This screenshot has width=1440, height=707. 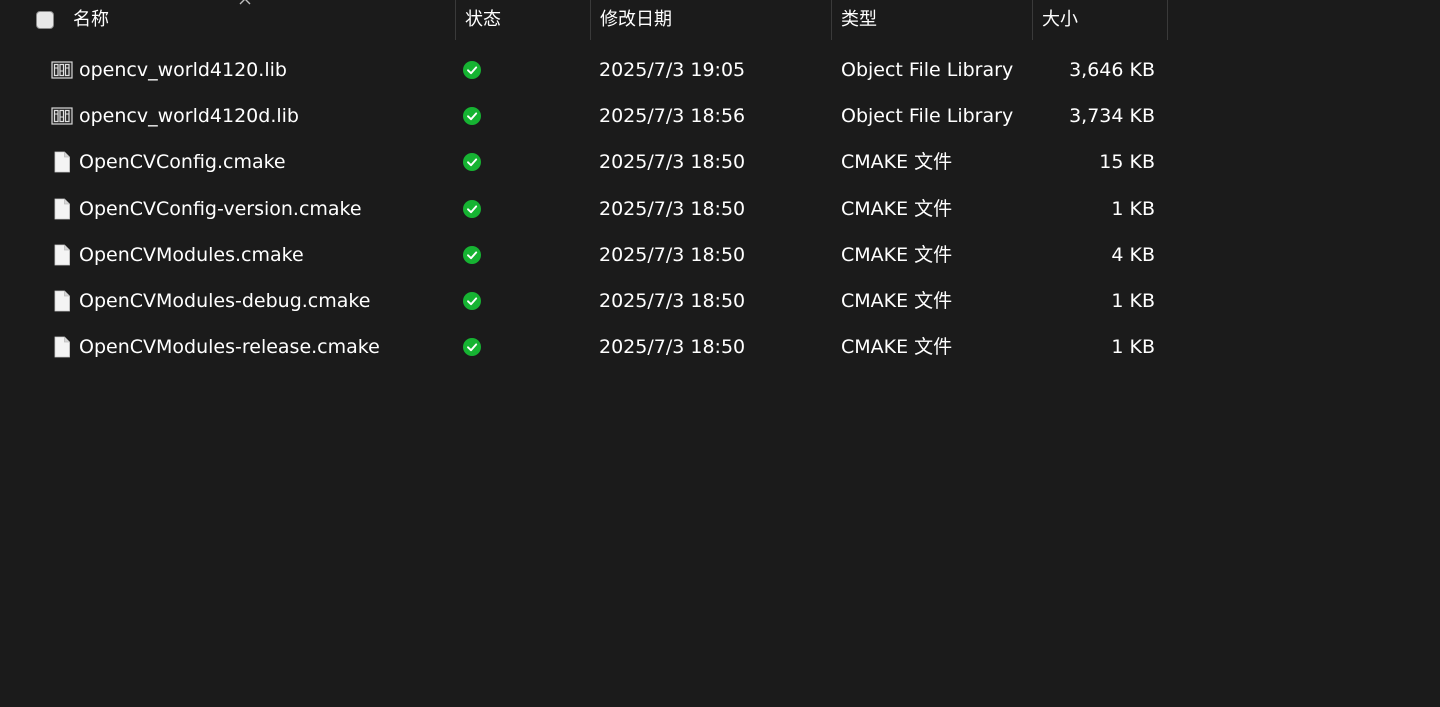 What do you see at coordinates (191, 254) in the screenshot?
I see `file-name: OpenCVModules.cmake` at bounding box center [191, 254].